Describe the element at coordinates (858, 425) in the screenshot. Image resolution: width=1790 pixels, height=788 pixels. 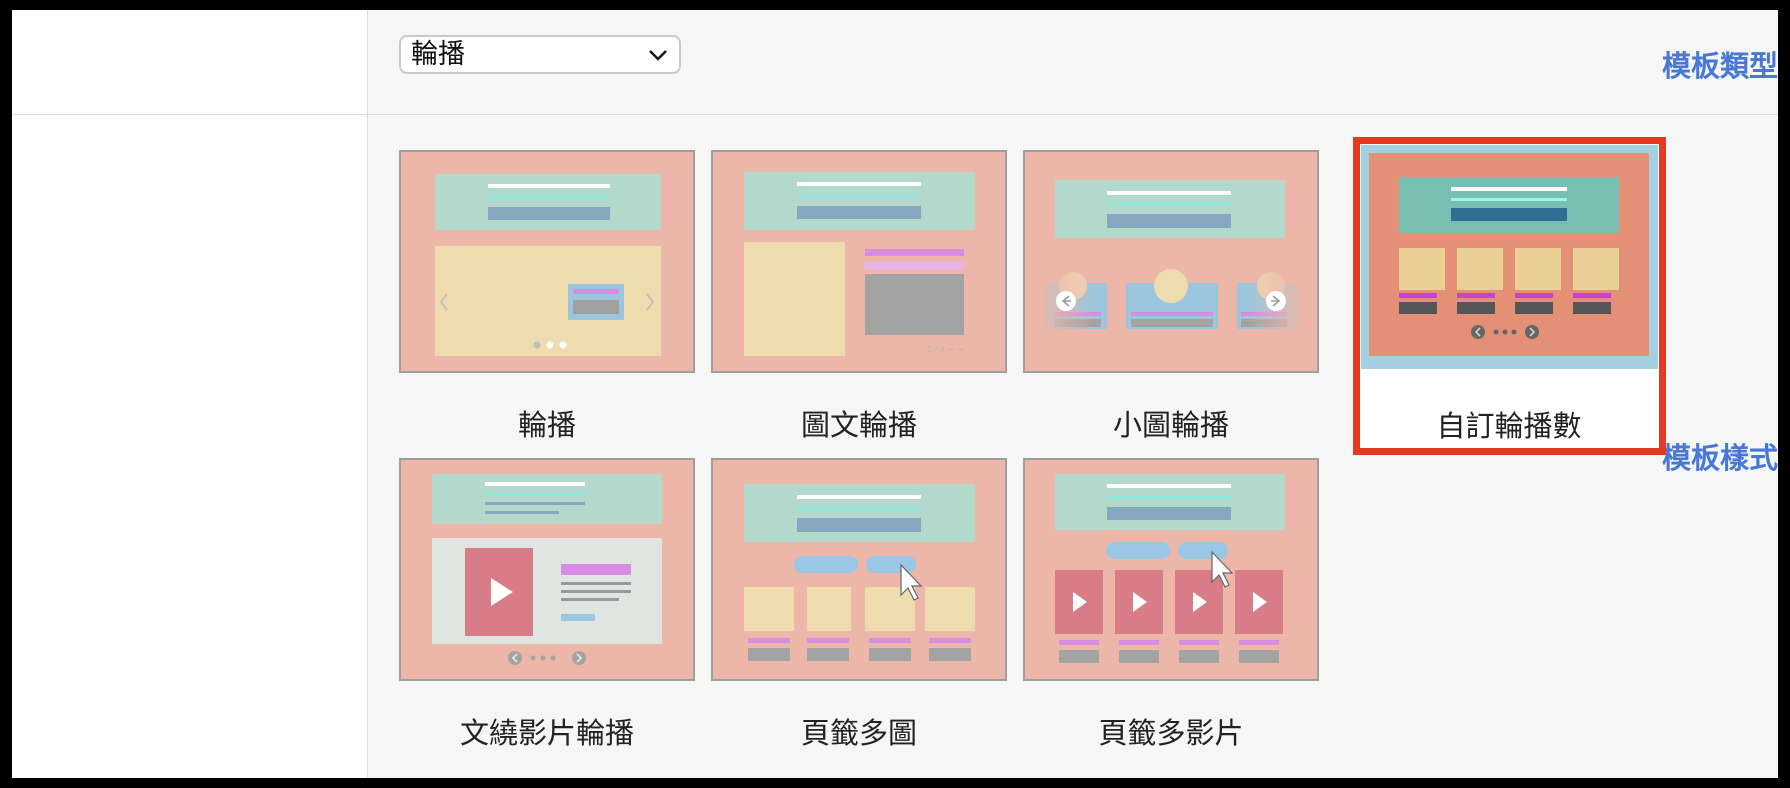
I see `template-caption: 圖文輪播` at that location.